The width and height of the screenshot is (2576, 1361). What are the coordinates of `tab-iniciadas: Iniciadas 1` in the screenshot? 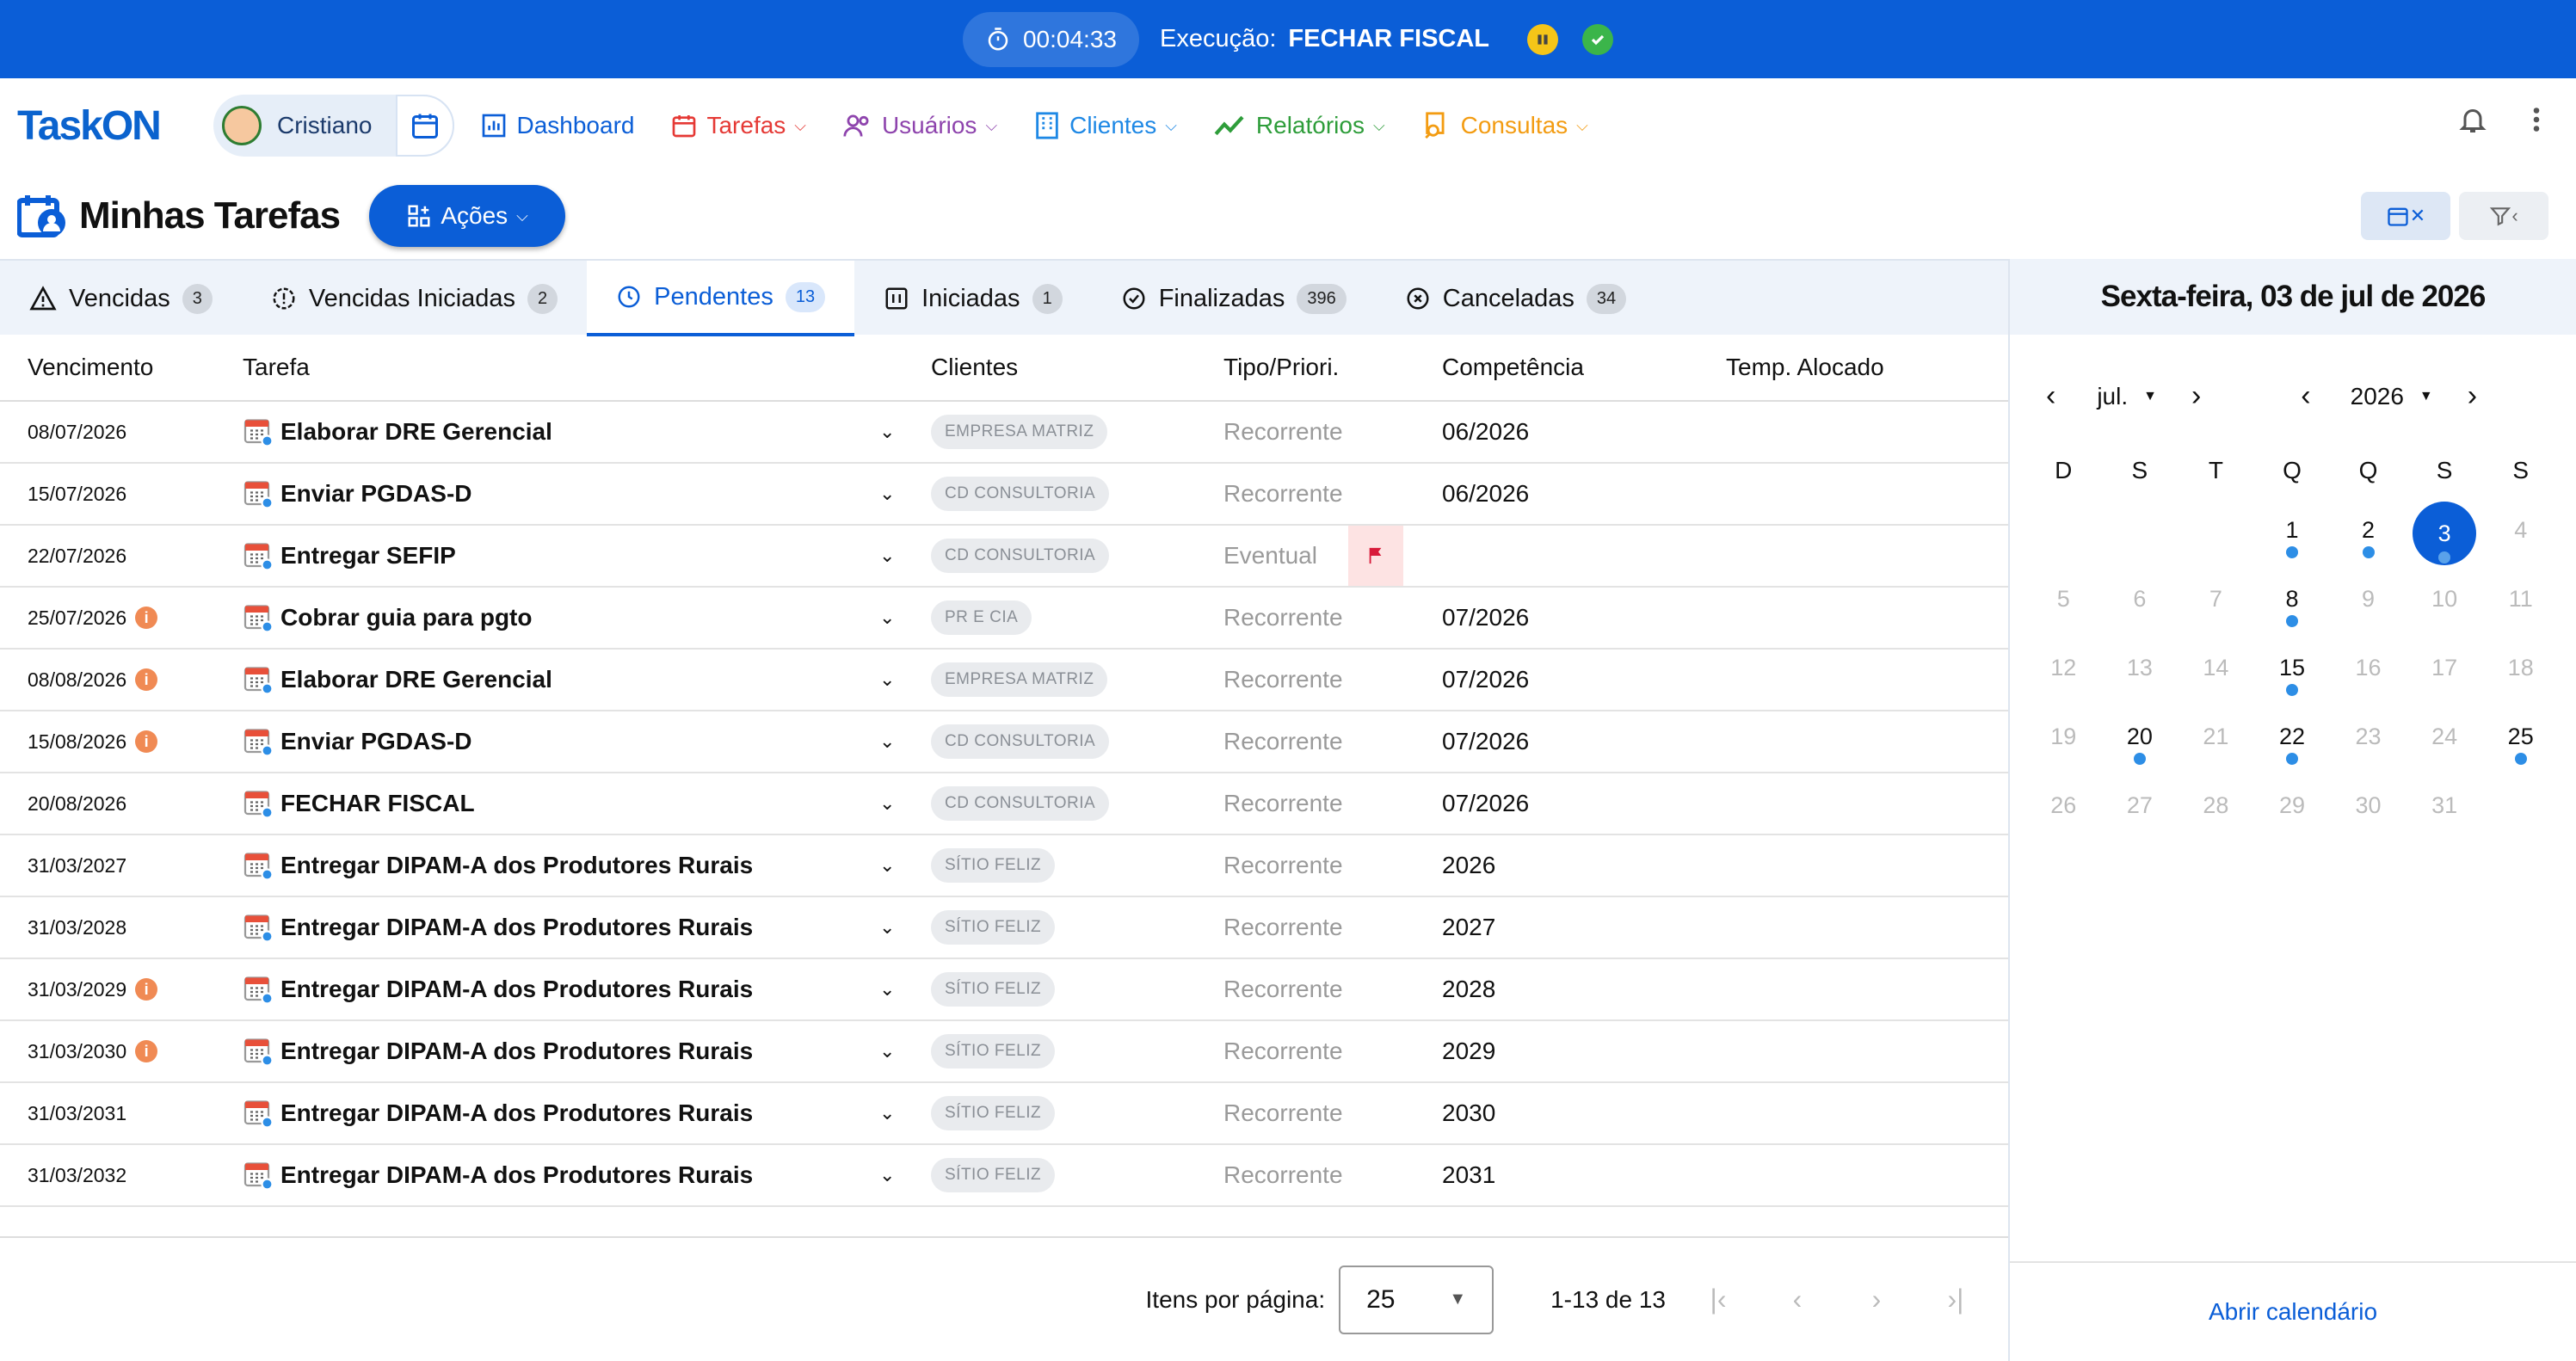 It's located at (973, 298).